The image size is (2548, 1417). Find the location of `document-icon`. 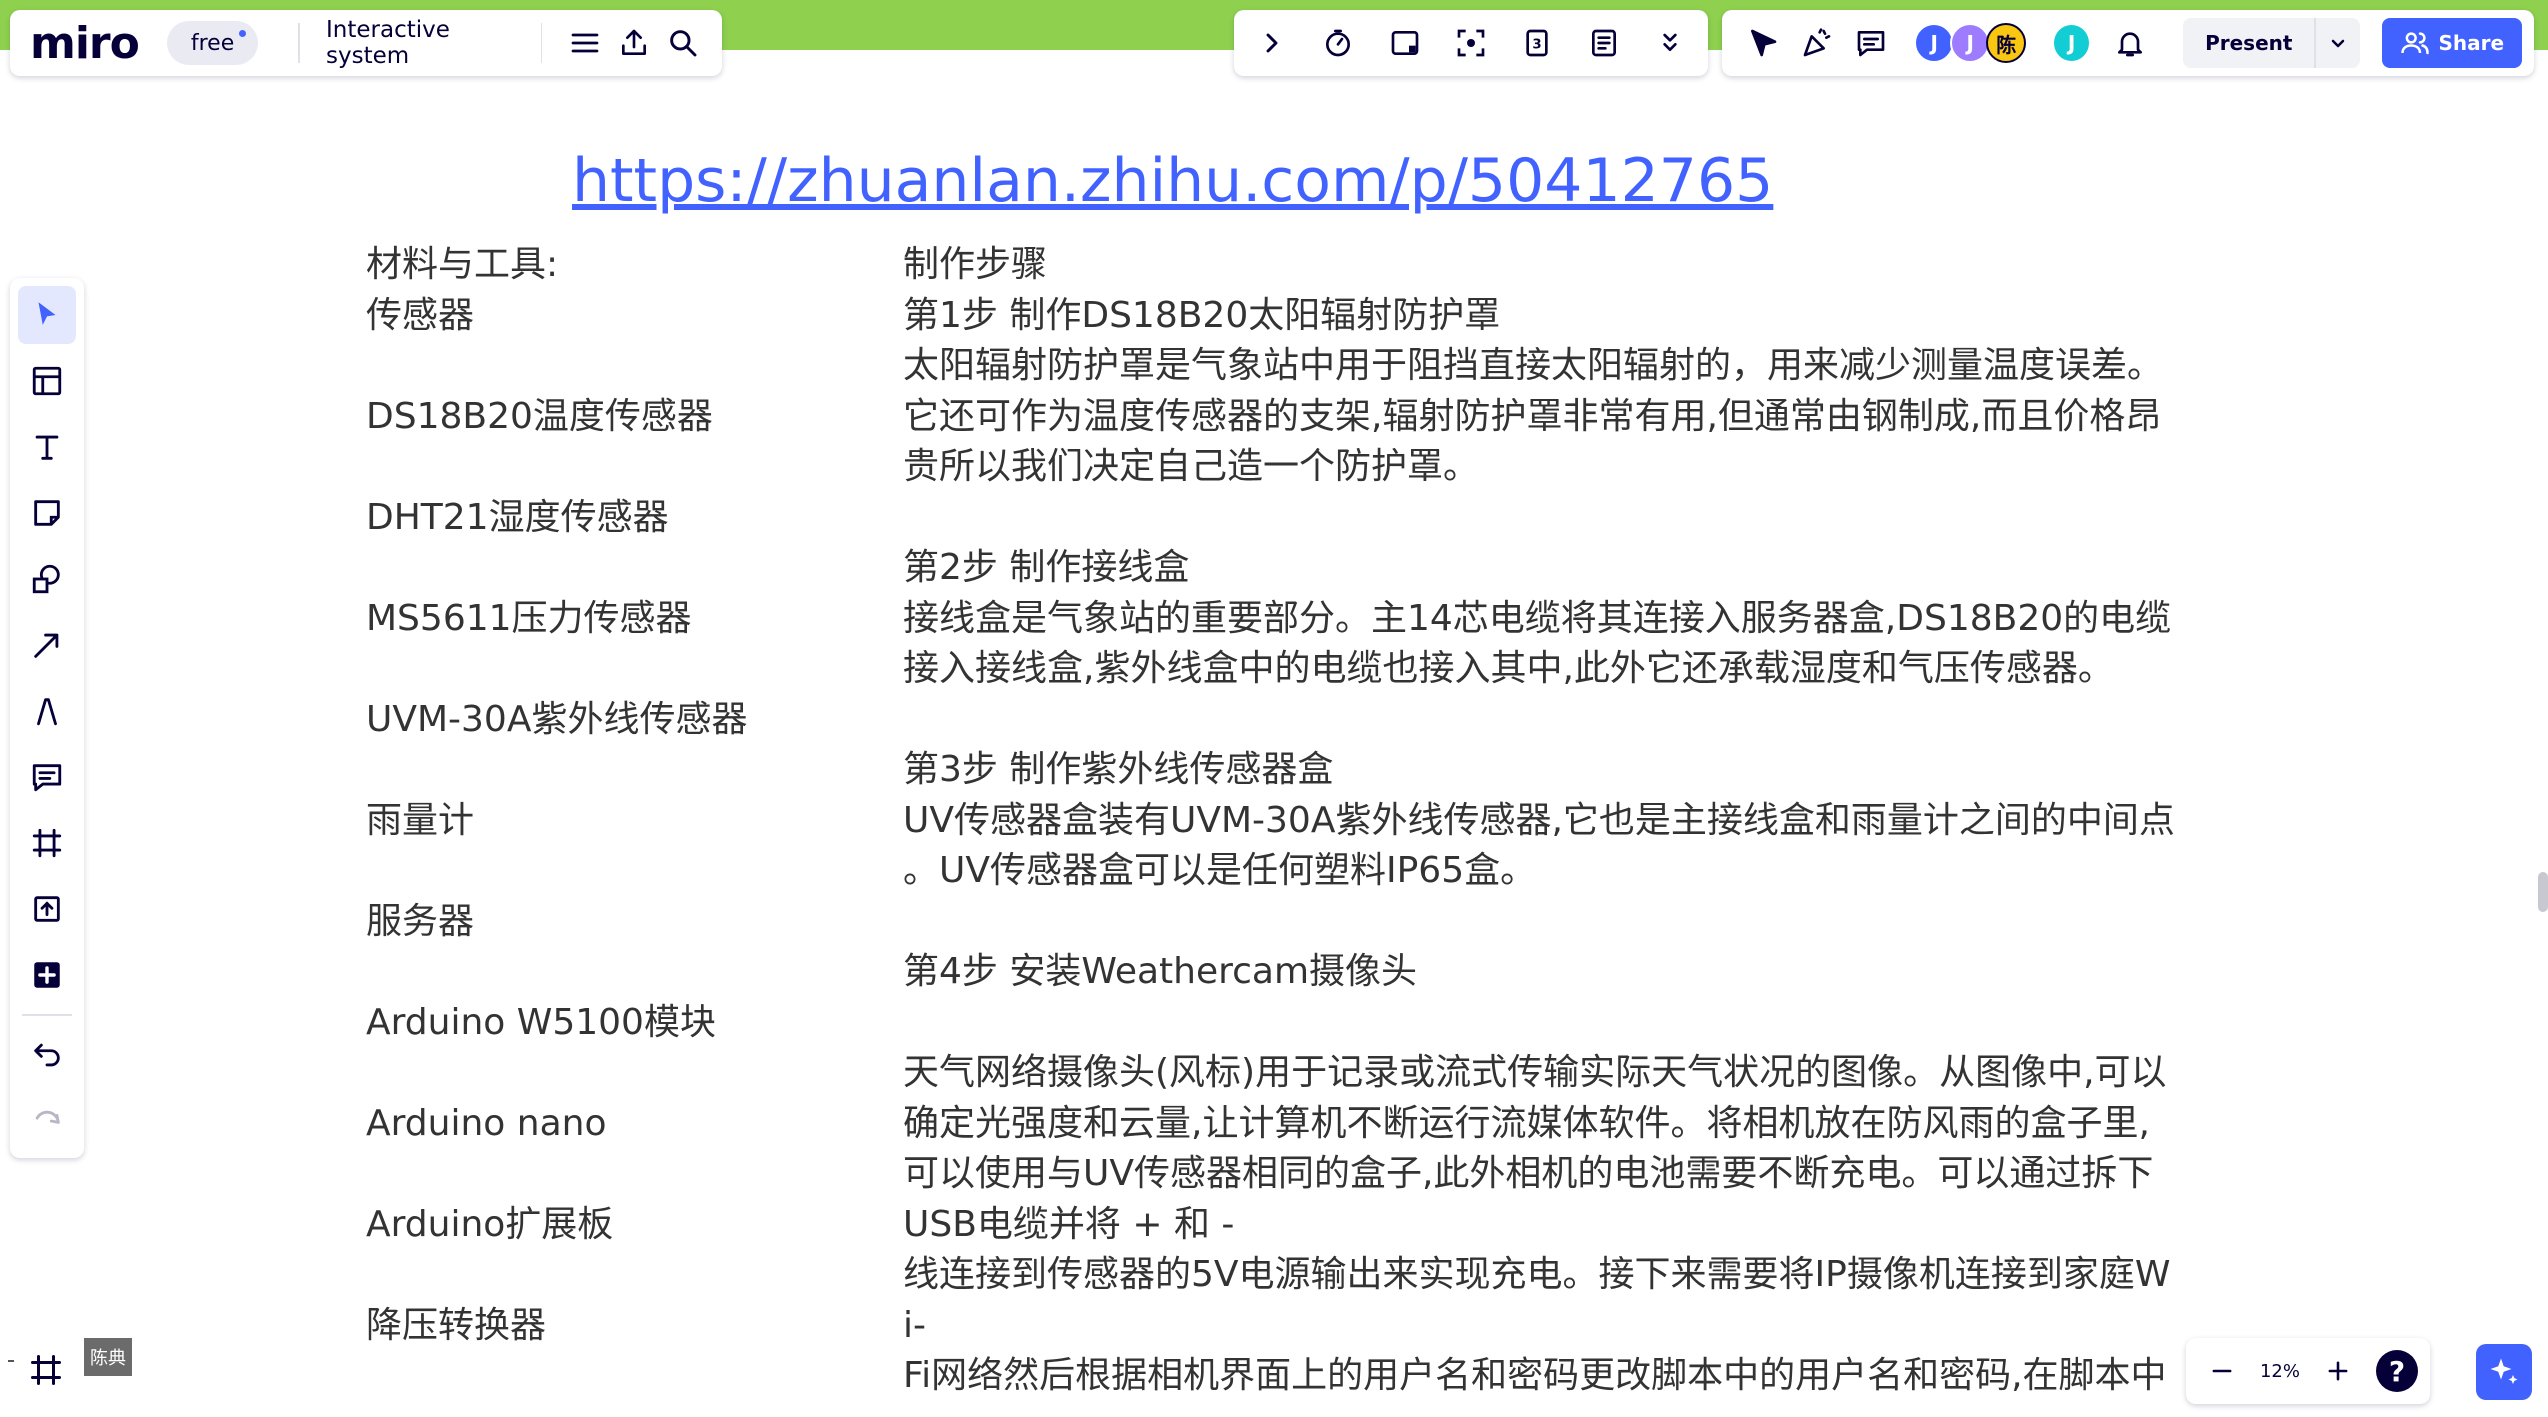

document-icon is located at coordinates (1603, 43).